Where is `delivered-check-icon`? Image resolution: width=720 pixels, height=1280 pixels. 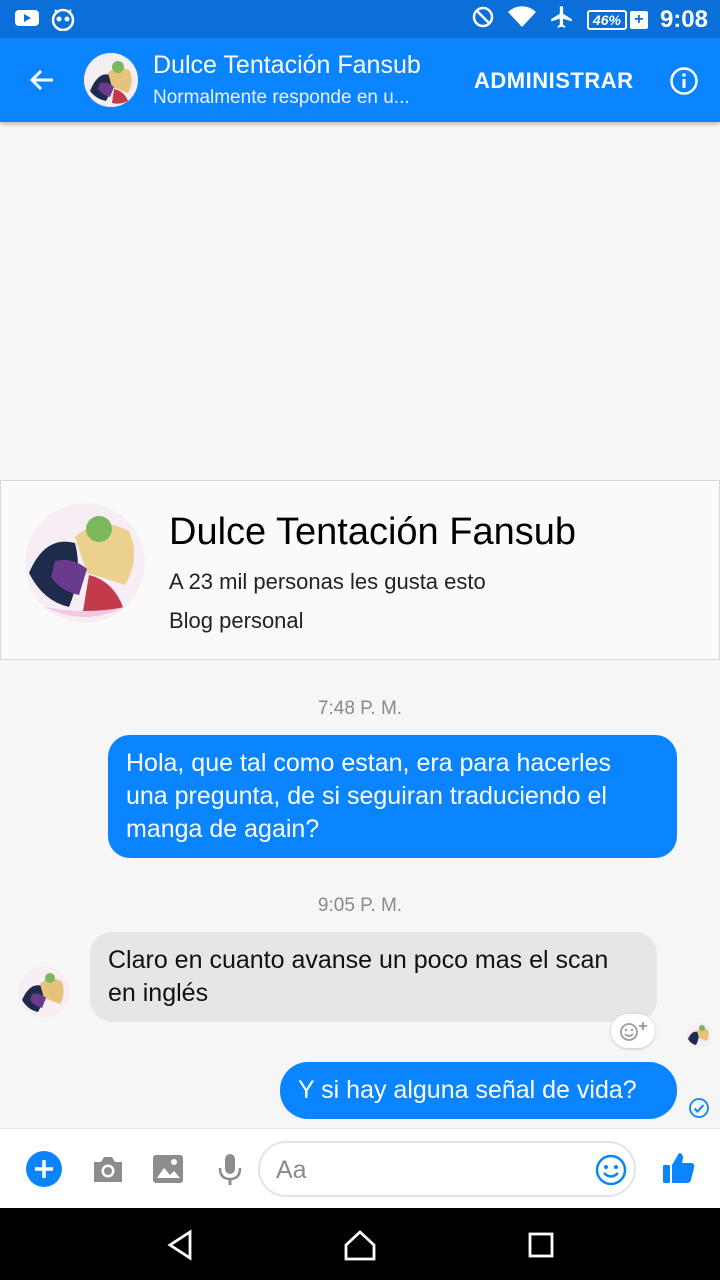
delivered-check-icon is located at coordinates (699, 1108).